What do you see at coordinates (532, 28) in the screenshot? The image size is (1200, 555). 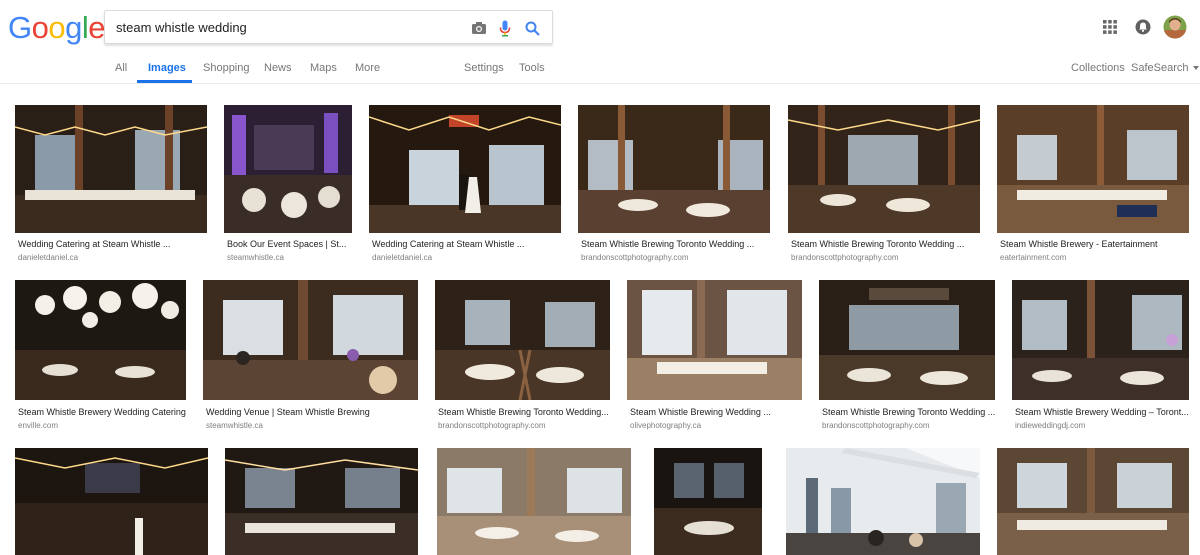 I see `search-icon` at bounding box center [532, 28].